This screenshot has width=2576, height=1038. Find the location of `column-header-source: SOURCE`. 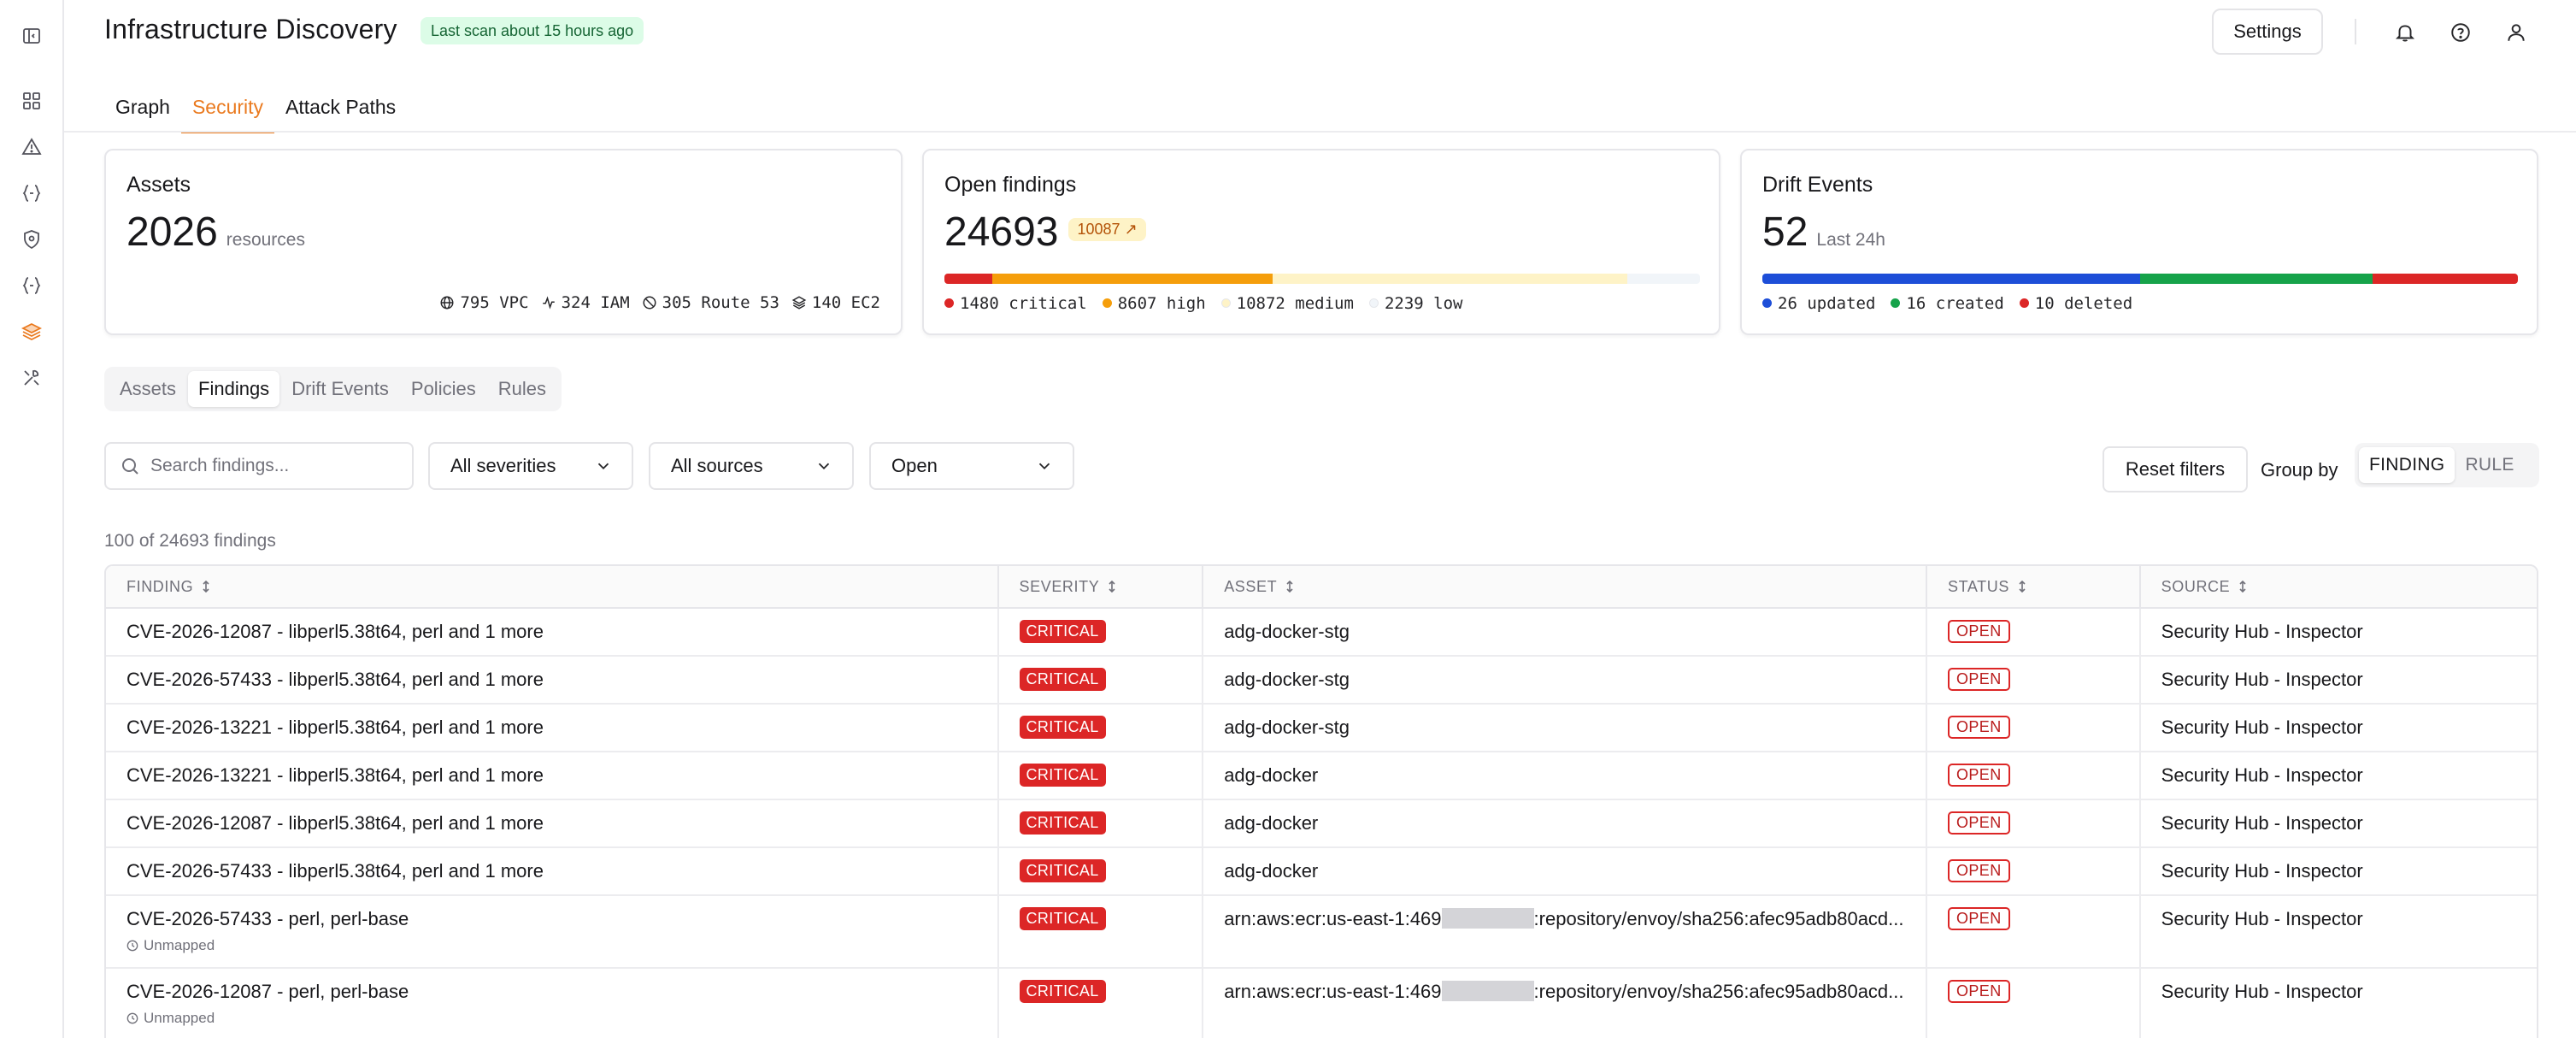

column-header-source: SOURCE is located at coordinates (2339, 587).